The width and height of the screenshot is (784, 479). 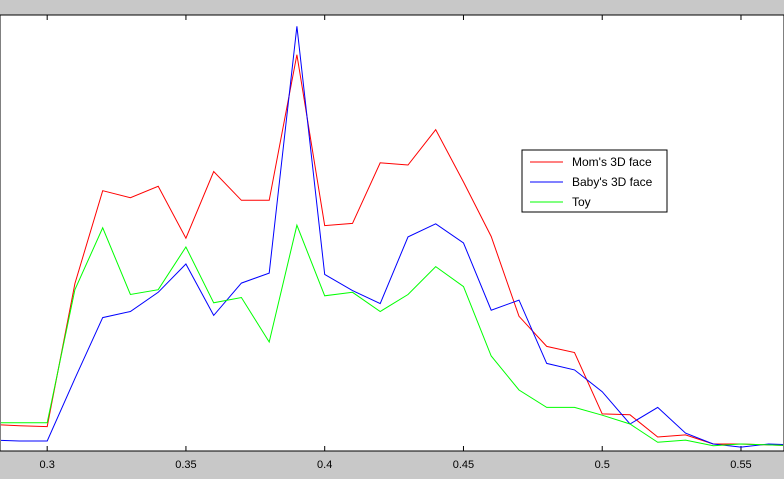 I want to click on x-tick-label: 0.4, so click(x=324, y=465).